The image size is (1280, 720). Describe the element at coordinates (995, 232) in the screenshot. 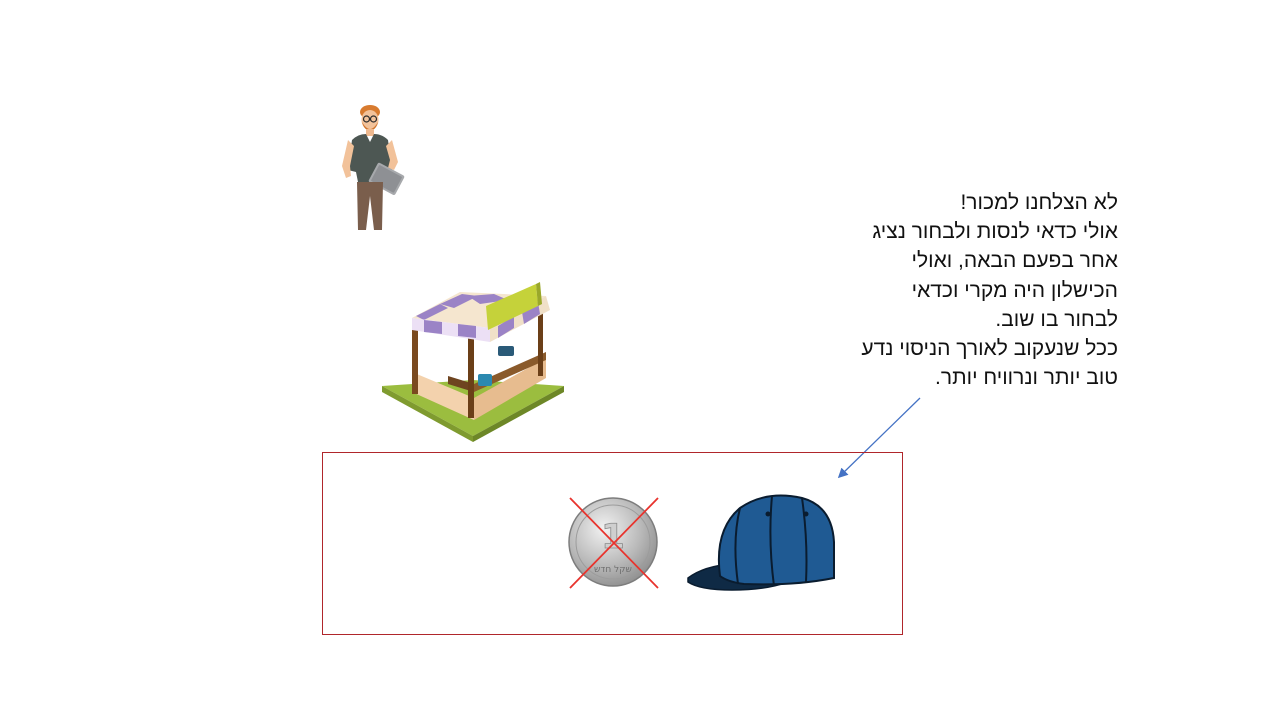

I see `message-line: אולי כדאי לנסות ולבחור נציג` at that location.